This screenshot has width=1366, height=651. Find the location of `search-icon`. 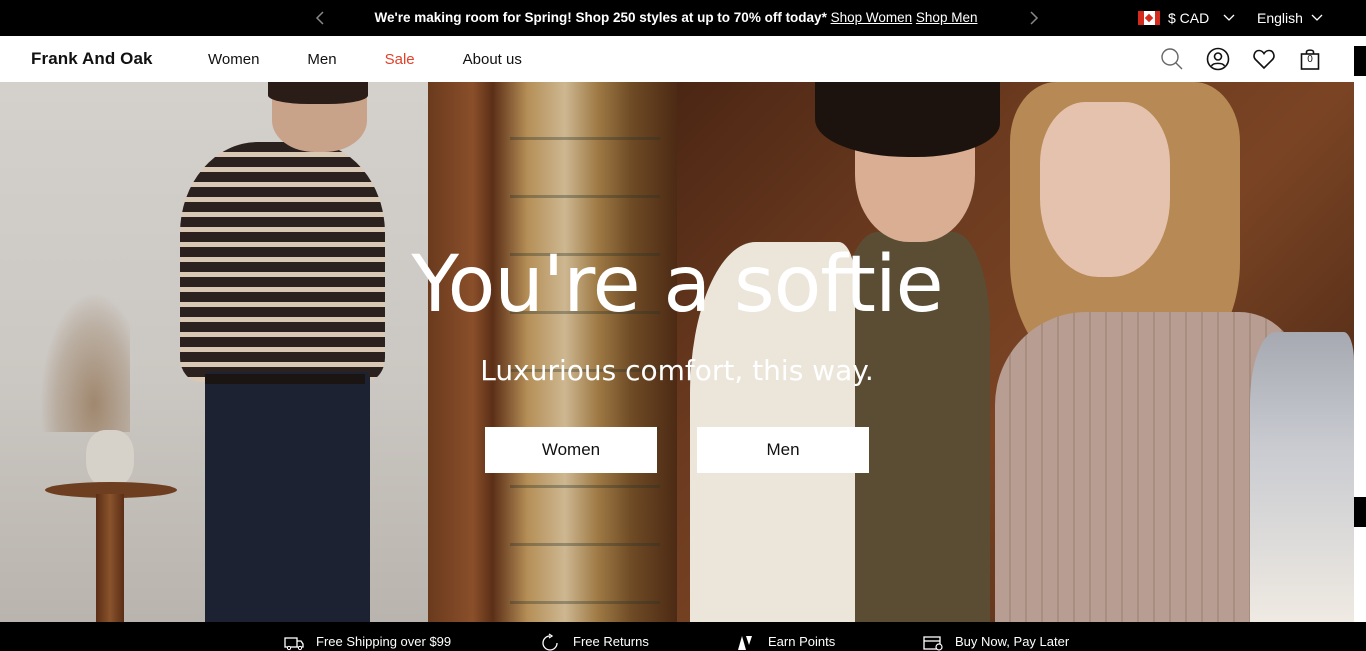

search-icon is located at coordinates (1172, 59).